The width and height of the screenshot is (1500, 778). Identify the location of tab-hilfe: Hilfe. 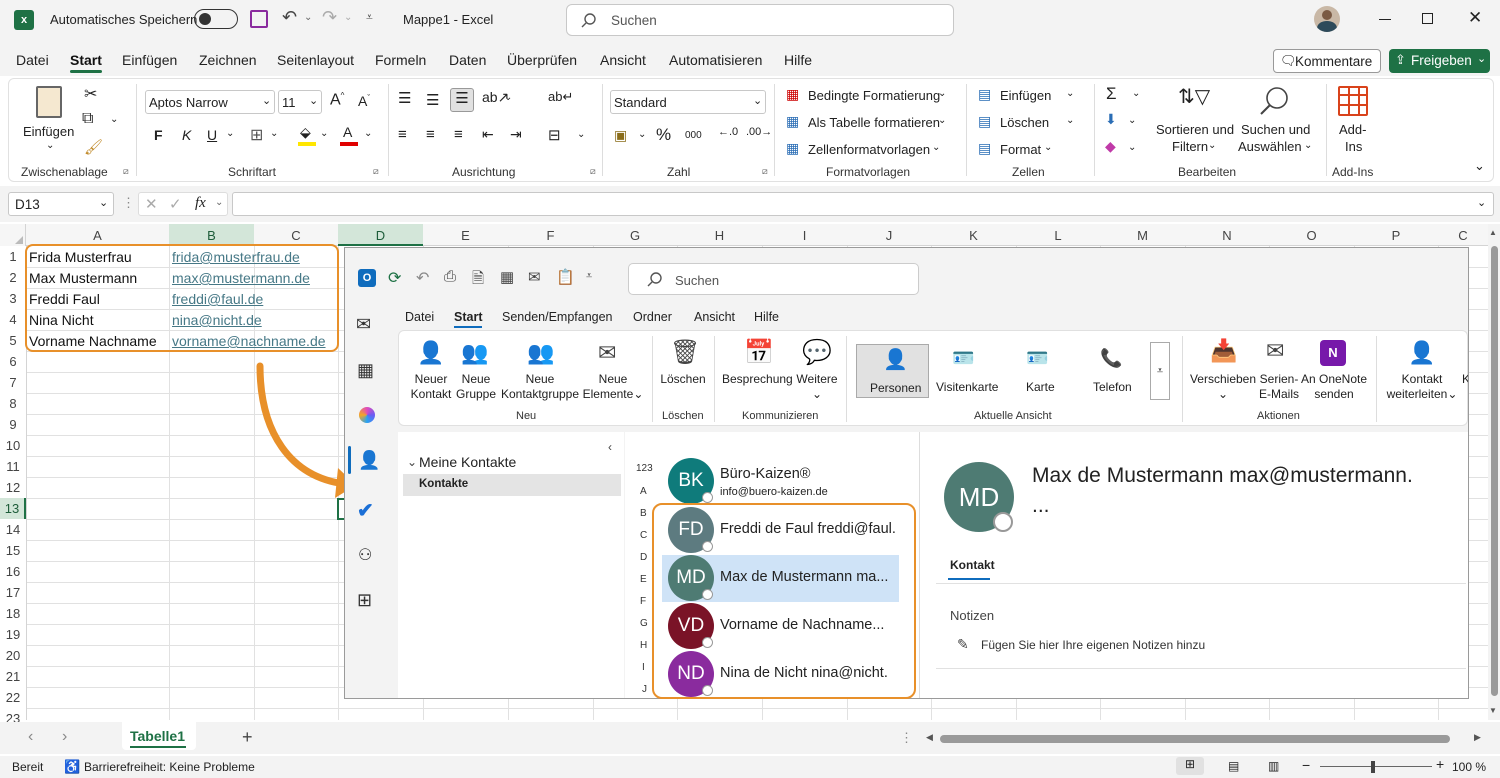
(798, 60).